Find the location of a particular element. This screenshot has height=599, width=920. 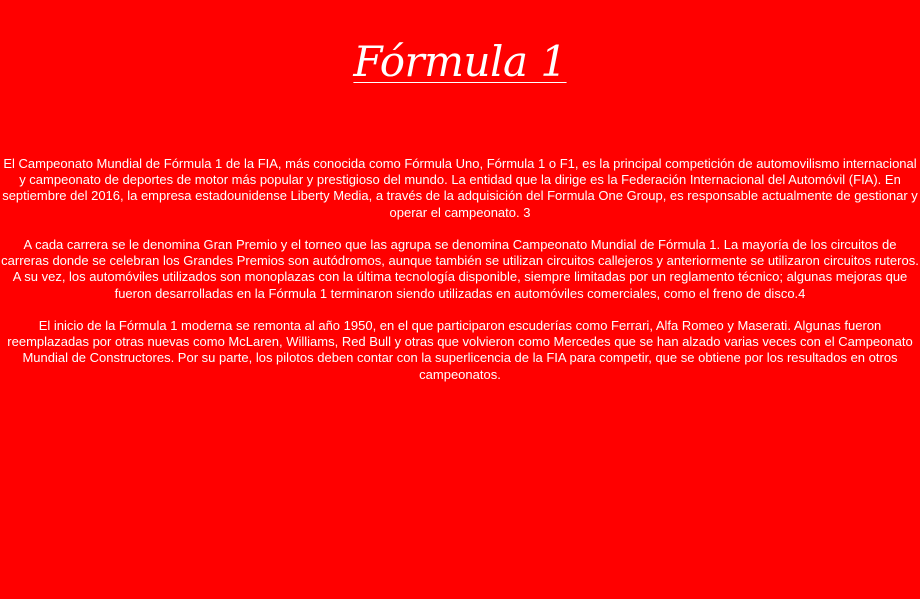

page-title: Fórmula 1 is located at coordinates (460, 62).